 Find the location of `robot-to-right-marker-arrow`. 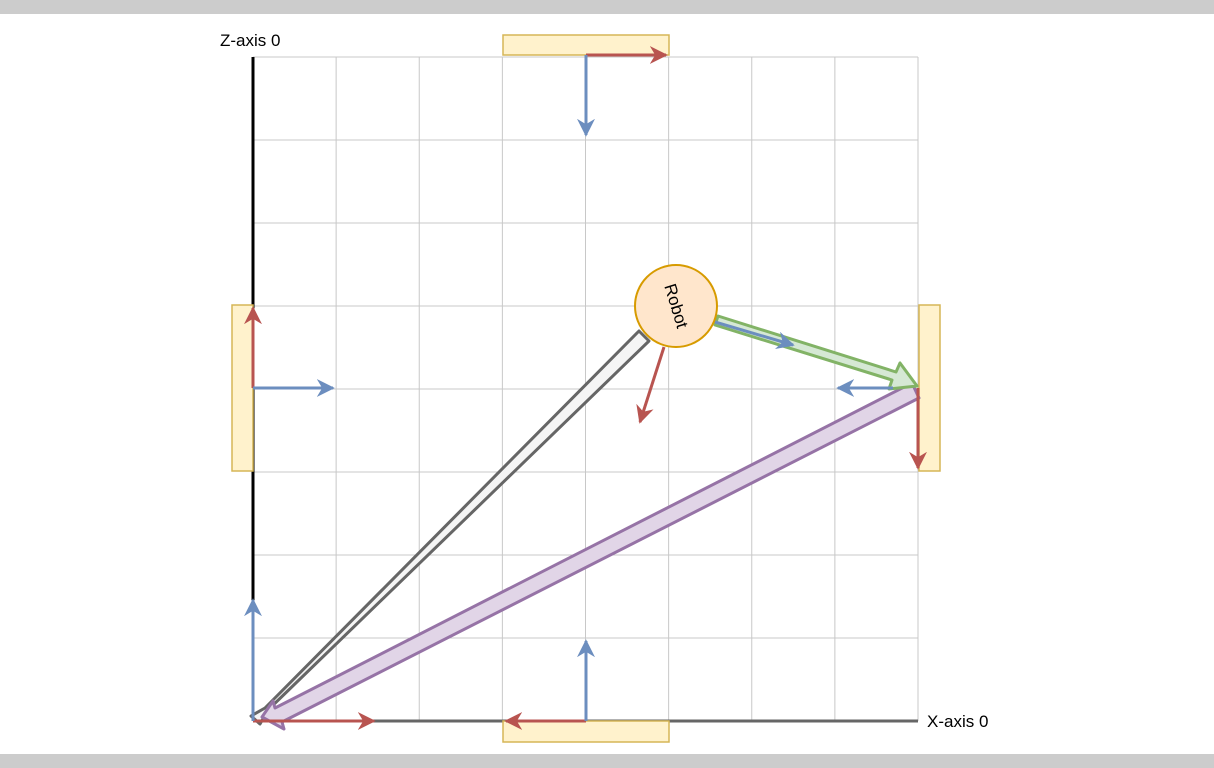

robot-to-right-marker-arrow is located at coordinates (816, 352).